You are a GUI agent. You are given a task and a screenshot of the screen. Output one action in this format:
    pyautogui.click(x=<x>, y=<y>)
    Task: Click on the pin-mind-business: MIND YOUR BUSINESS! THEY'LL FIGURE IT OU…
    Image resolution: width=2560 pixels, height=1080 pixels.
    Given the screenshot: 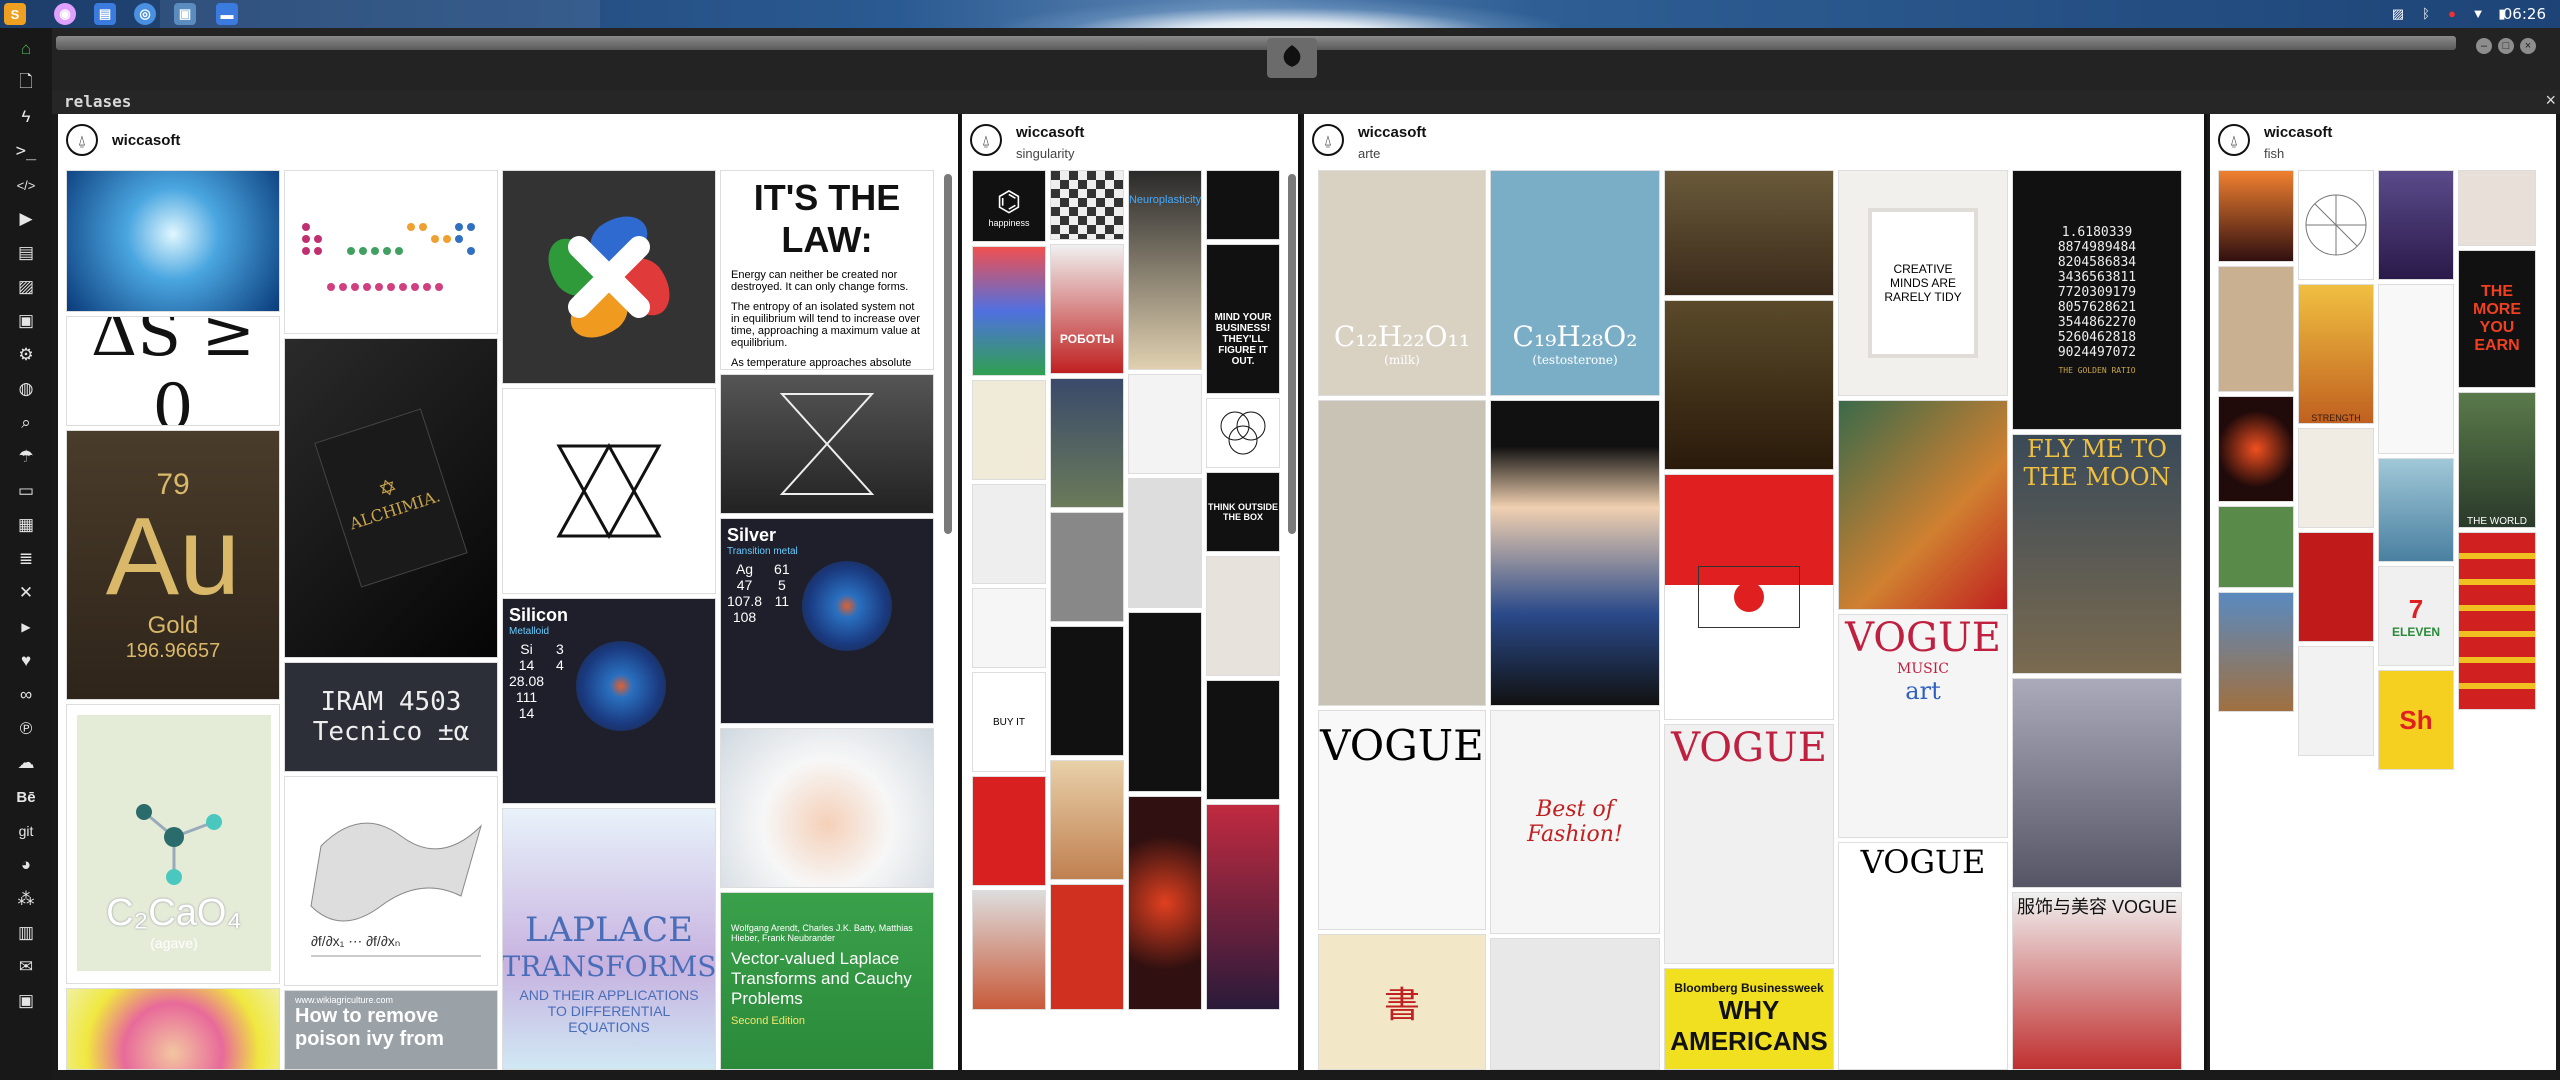 What is the action you would take?
    pyautogui.click(x=1243, y=319)
    